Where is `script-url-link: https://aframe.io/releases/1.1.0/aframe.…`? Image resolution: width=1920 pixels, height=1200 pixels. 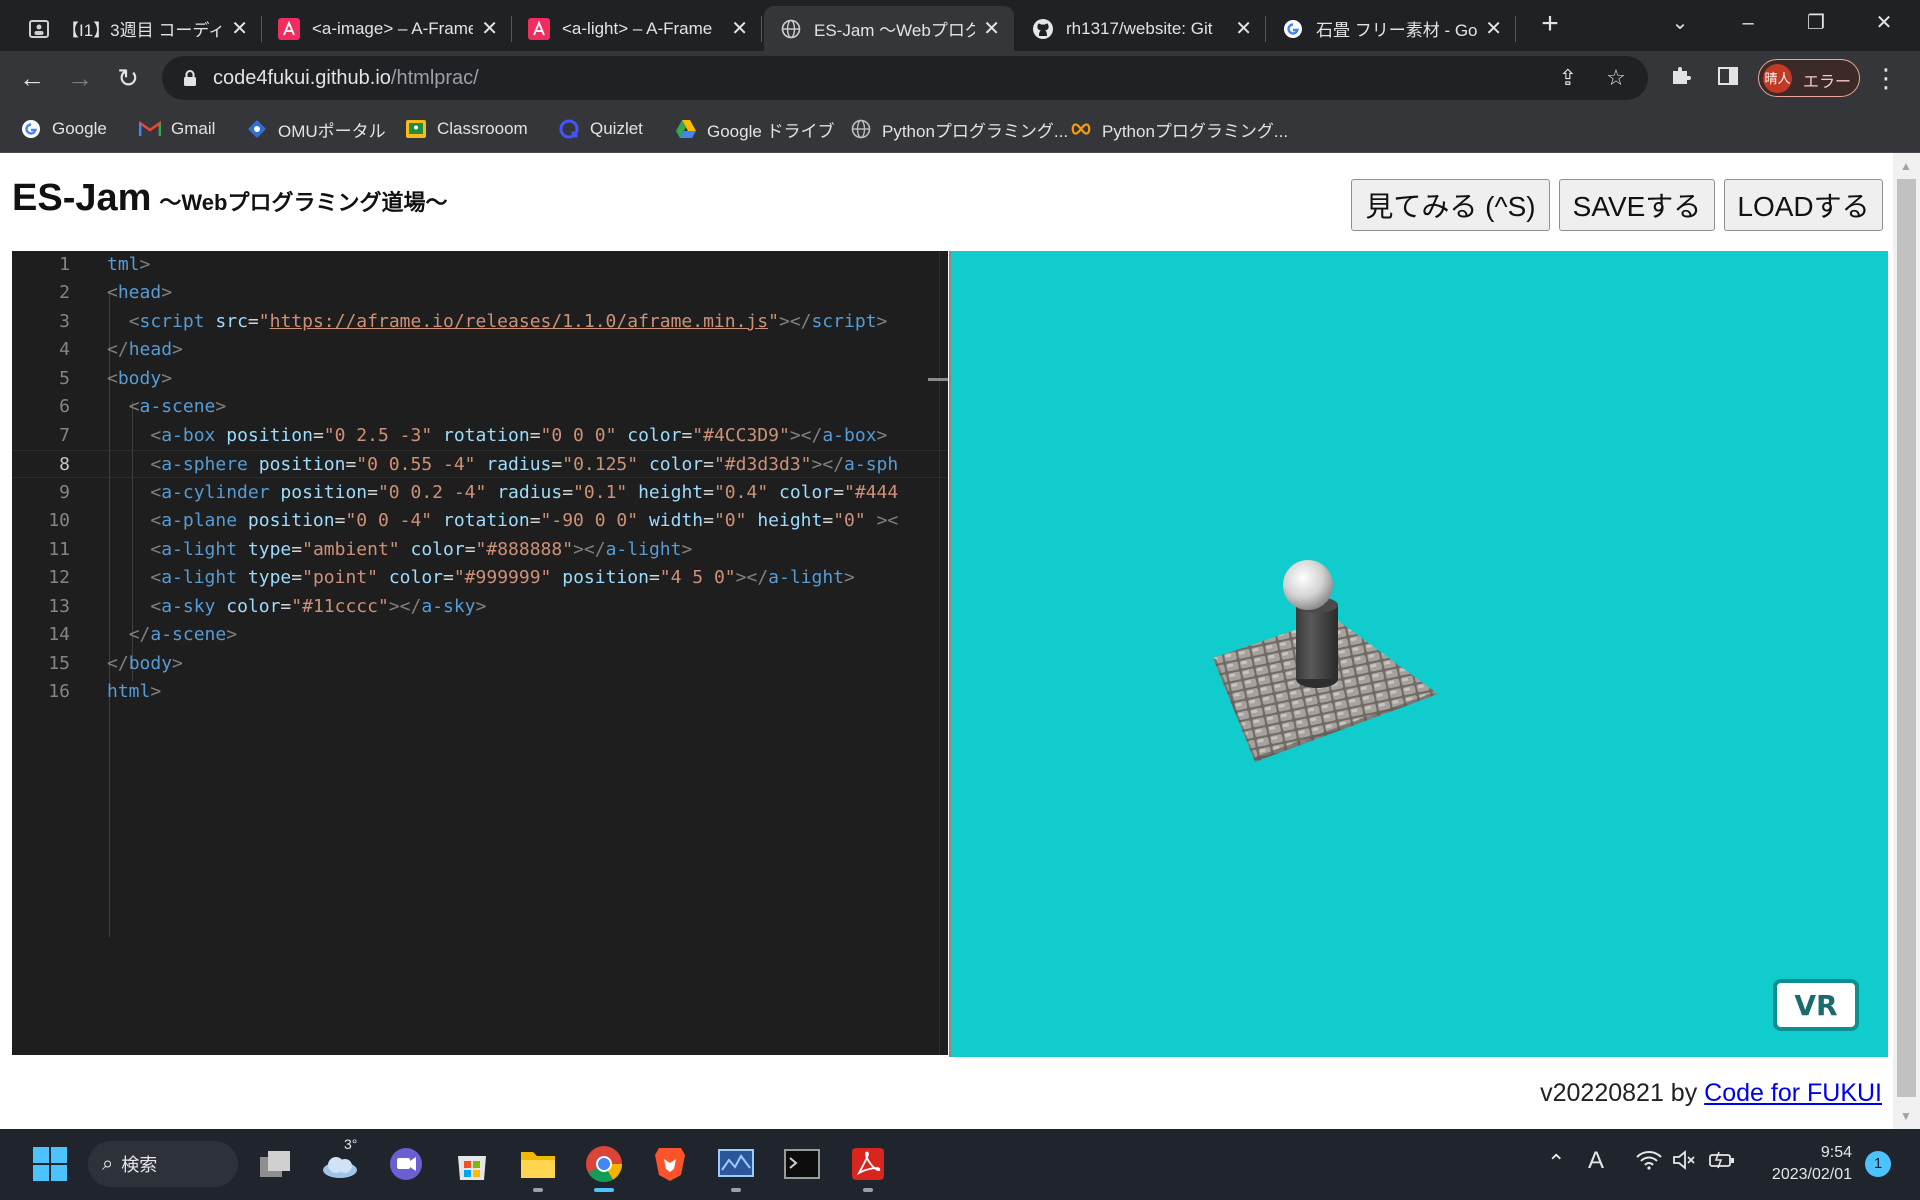 script-url-link: https://aframe.io/releases/1.1.0/aframe.… is located at coordinates (519, 321).